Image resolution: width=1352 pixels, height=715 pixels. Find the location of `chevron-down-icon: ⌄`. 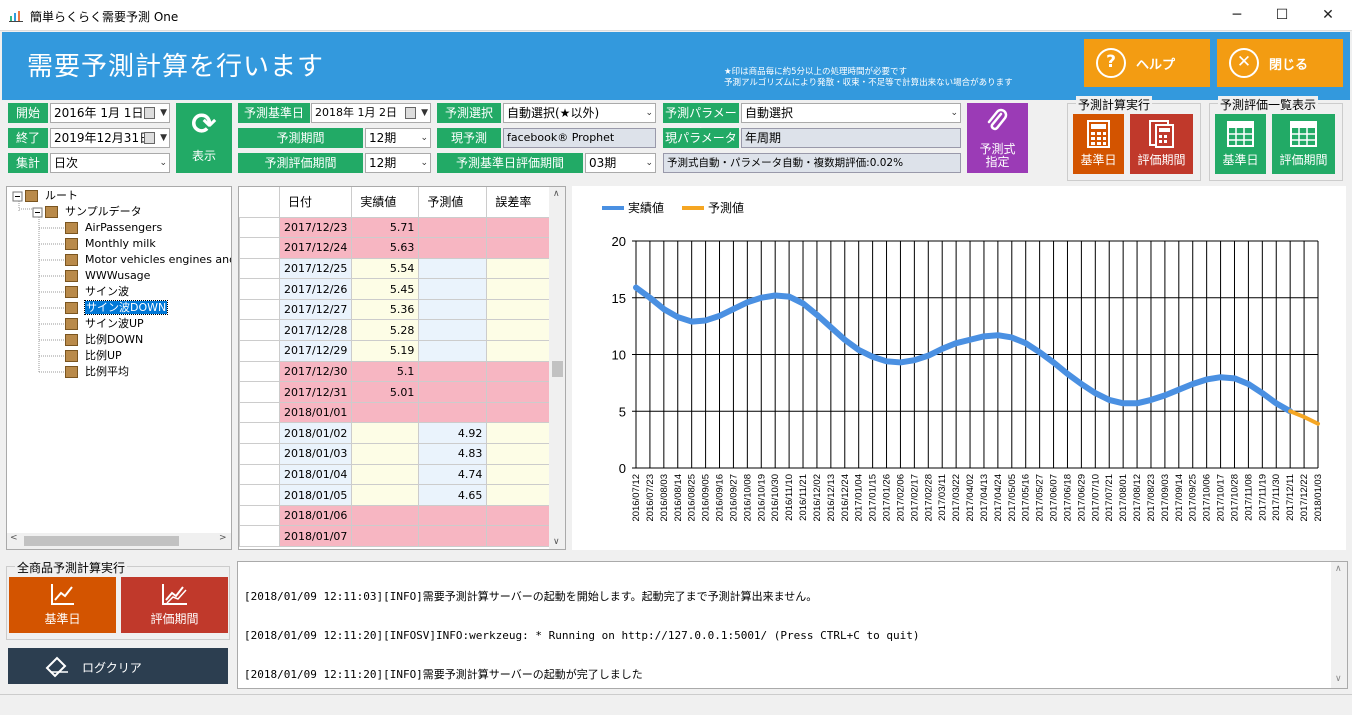

chevron-down-icon: ⌄ is located at coordinates (424, 138).